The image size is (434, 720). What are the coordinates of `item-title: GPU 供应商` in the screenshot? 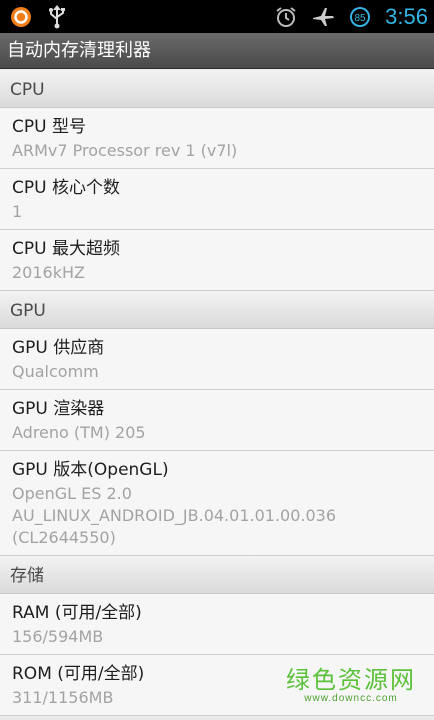 It's located at (58, 348).